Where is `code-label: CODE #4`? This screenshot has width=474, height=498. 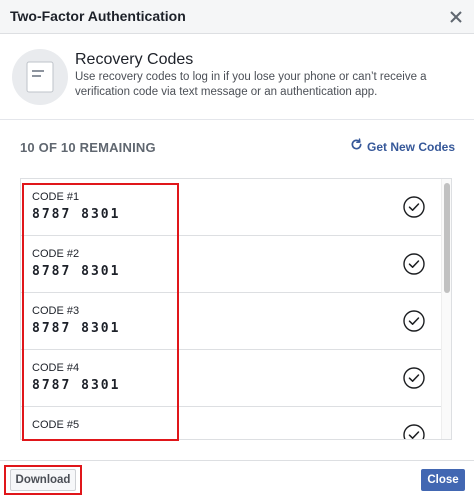 code-label: CODE #4 is located at coordinates (56, 368).